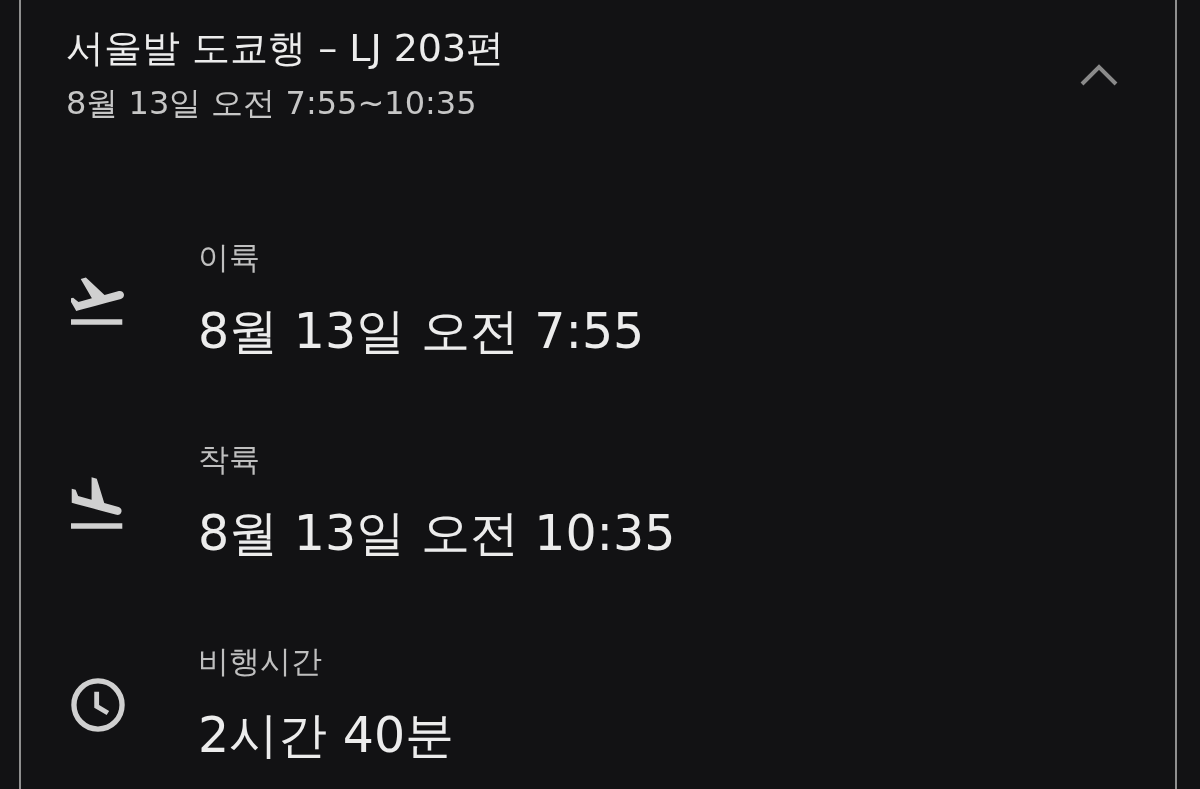 The image size is (1200, 789). Describe the element at coordinates (229, 459) in the screenshot. I see `detail-label: 착륙` at that location.